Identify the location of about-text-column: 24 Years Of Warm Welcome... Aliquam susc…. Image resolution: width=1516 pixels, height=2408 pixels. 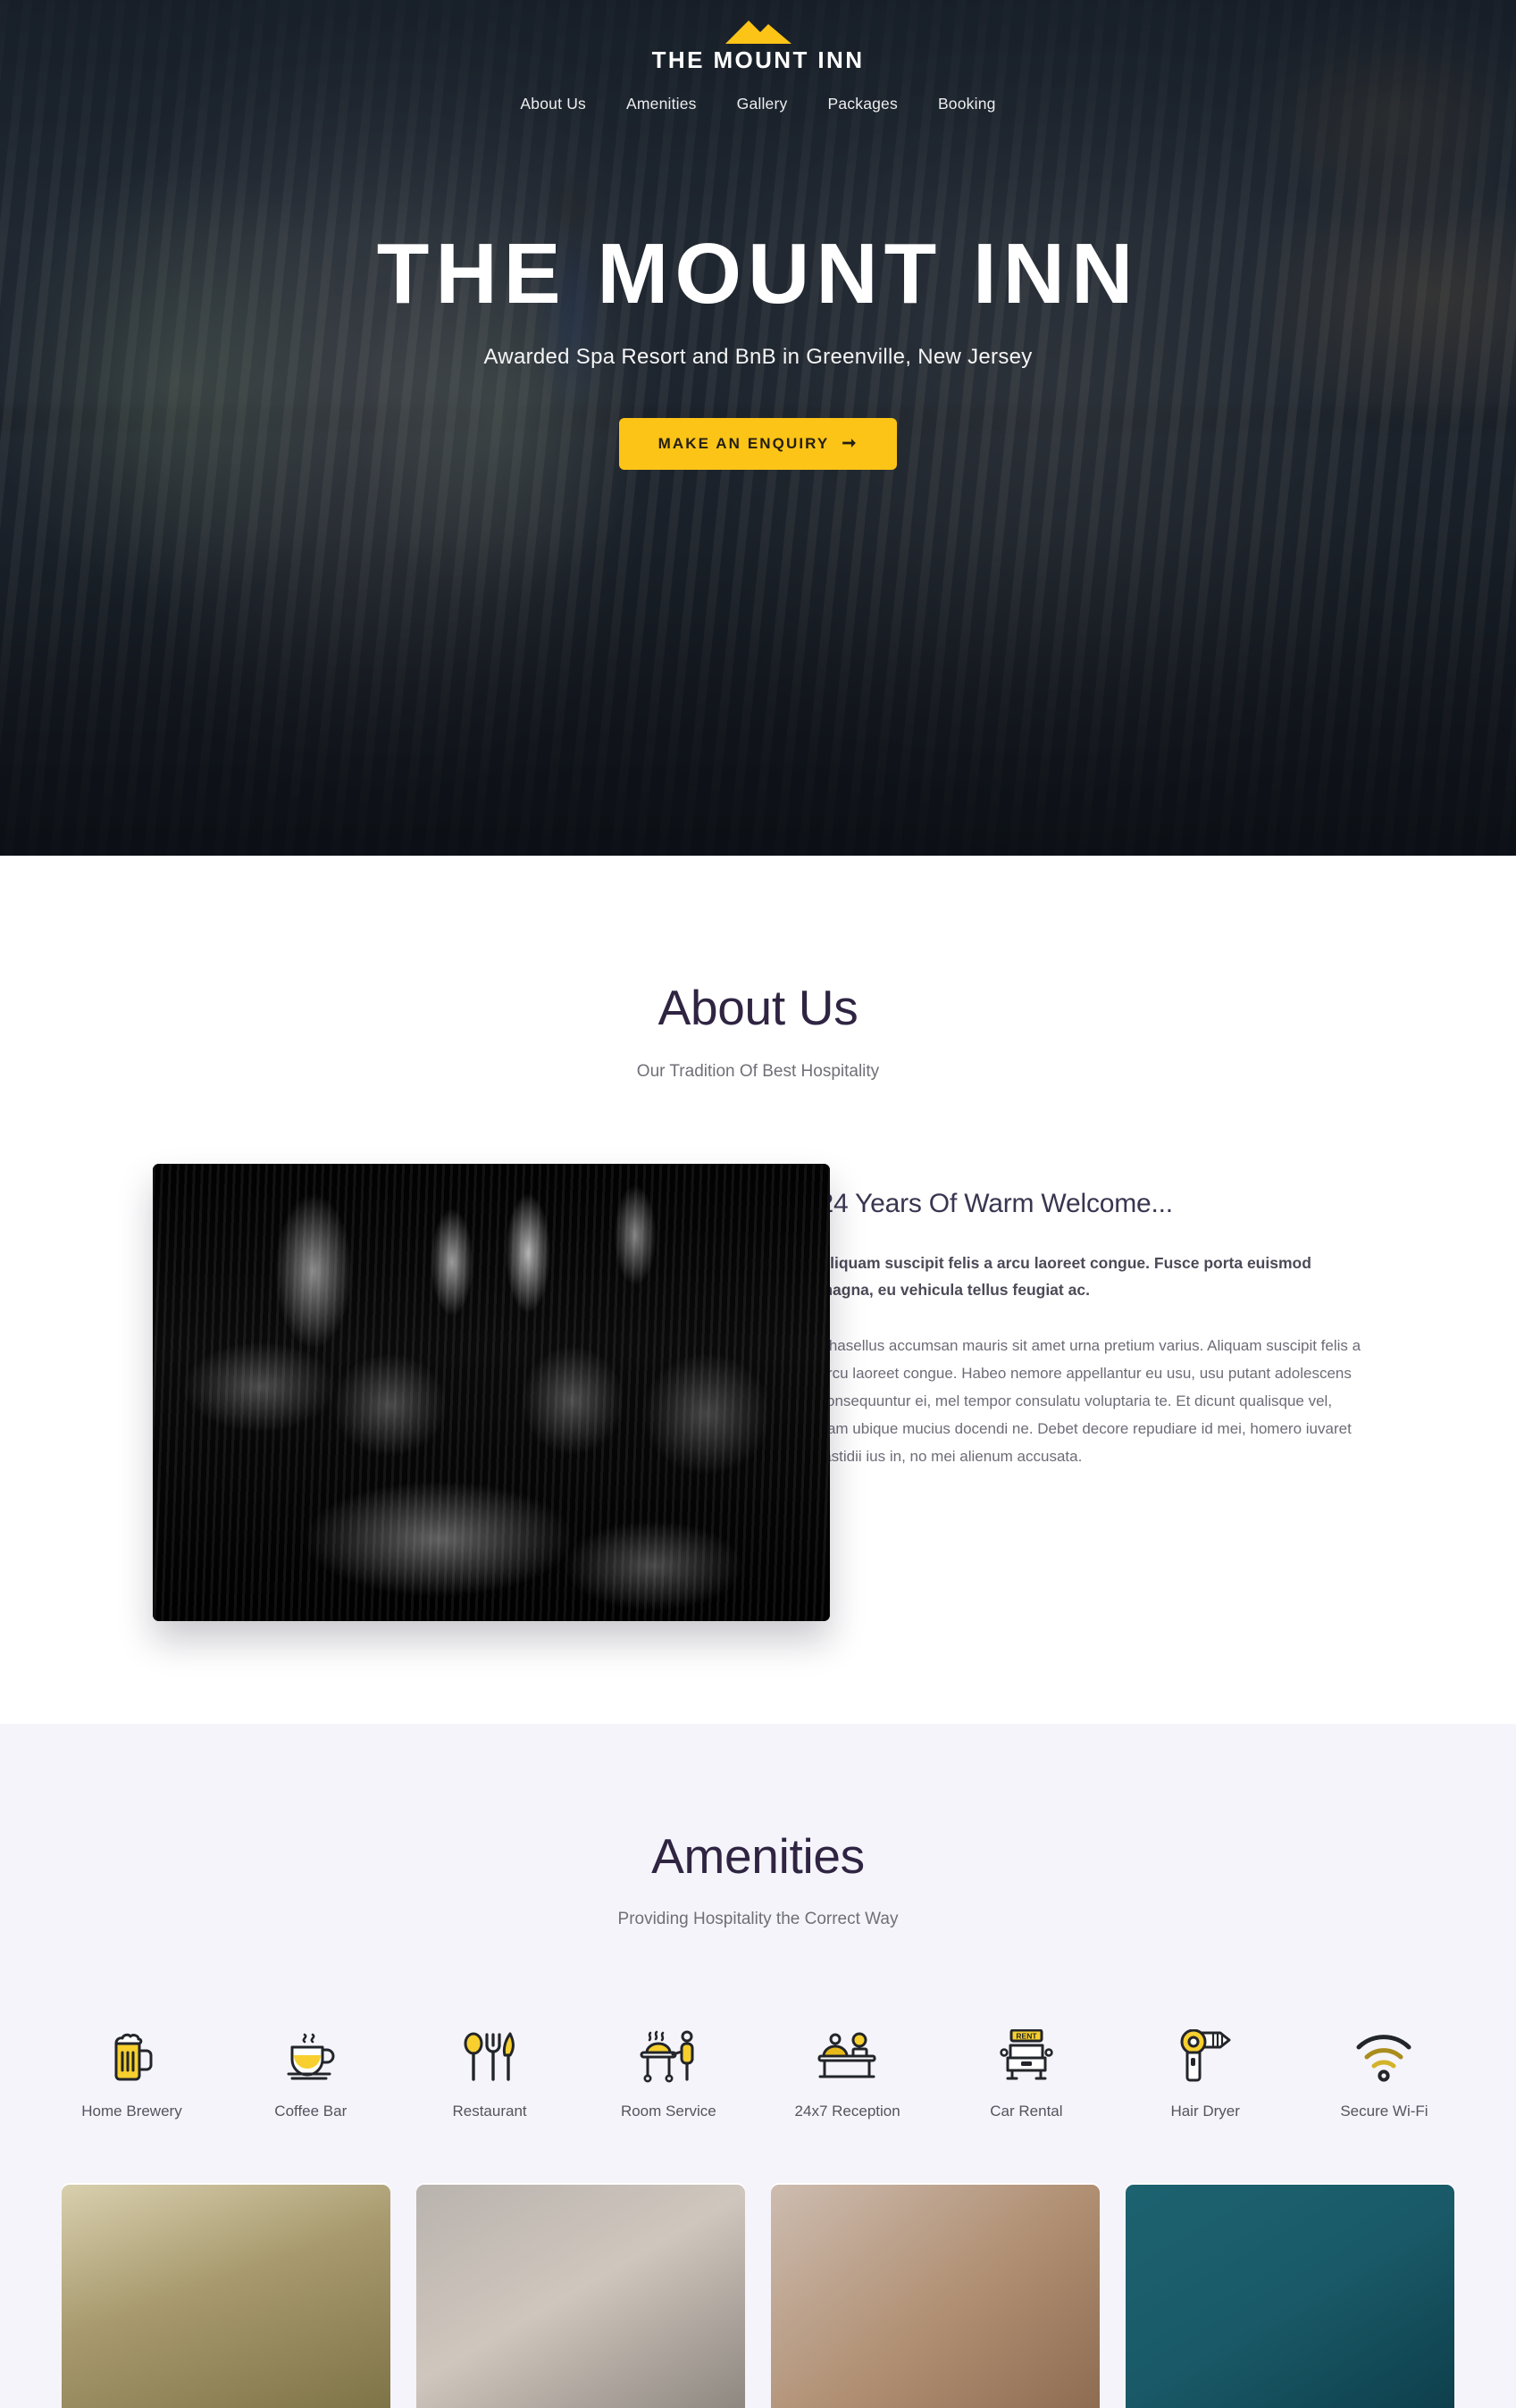
(1098, 1317).